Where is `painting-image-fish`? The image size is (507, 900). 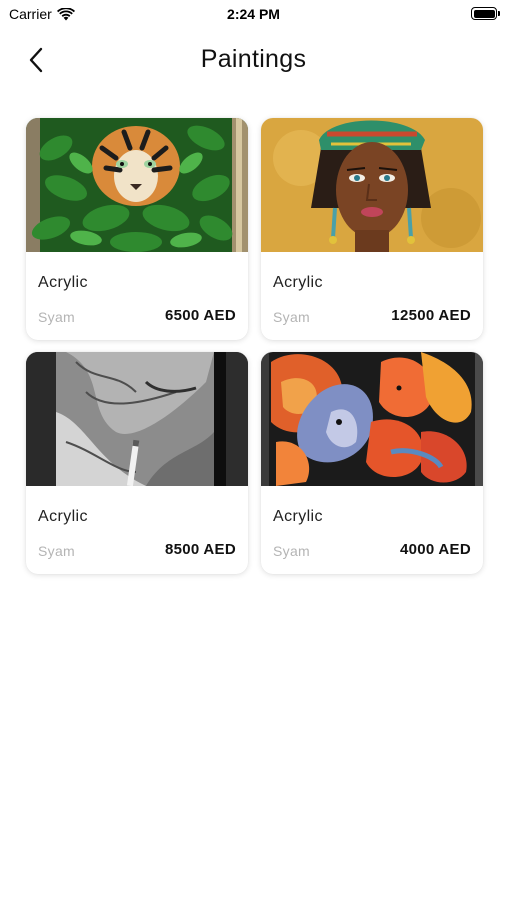 painting-image-fish is located at coordinates (372, 419).